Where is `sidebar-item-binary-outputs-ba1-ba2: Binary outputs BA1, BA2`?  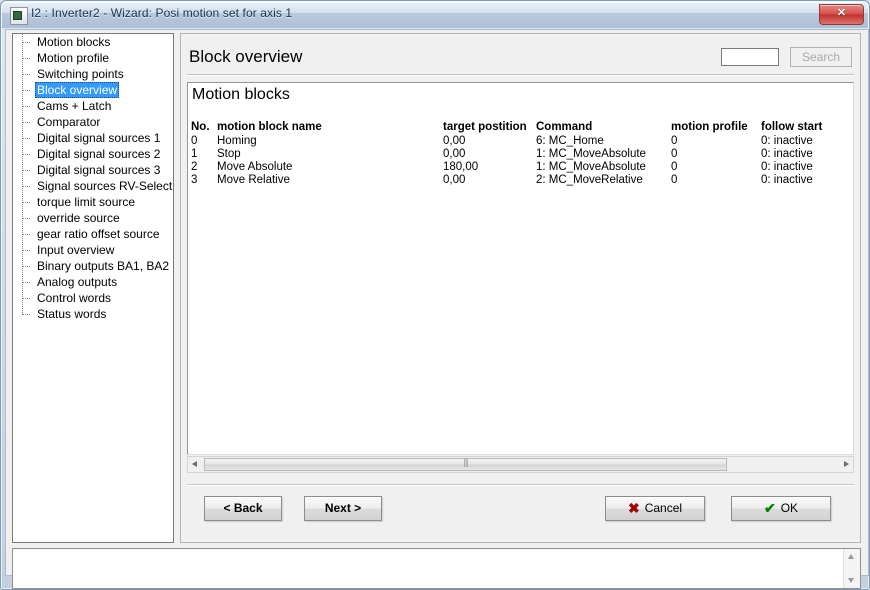 sidebar-item-binary-outputs-ba1-ba2: Binary outputs BA1, BA2 is located at coordinates (93, 266).